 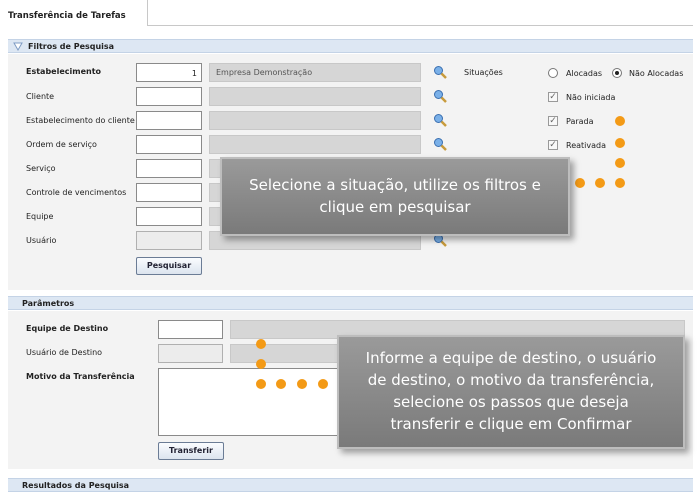 I want to click on params-hint-line3: selecione os passos que deseja, so click(x=511, y=402).